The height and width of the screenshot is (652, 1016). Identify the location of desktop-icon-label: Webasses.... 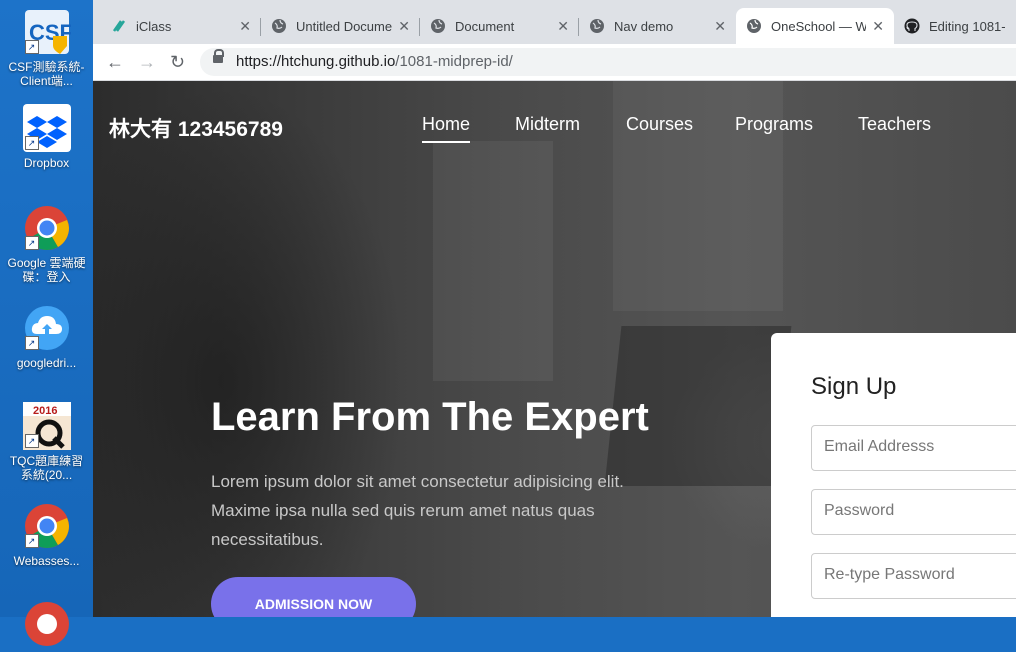
(46, 561).